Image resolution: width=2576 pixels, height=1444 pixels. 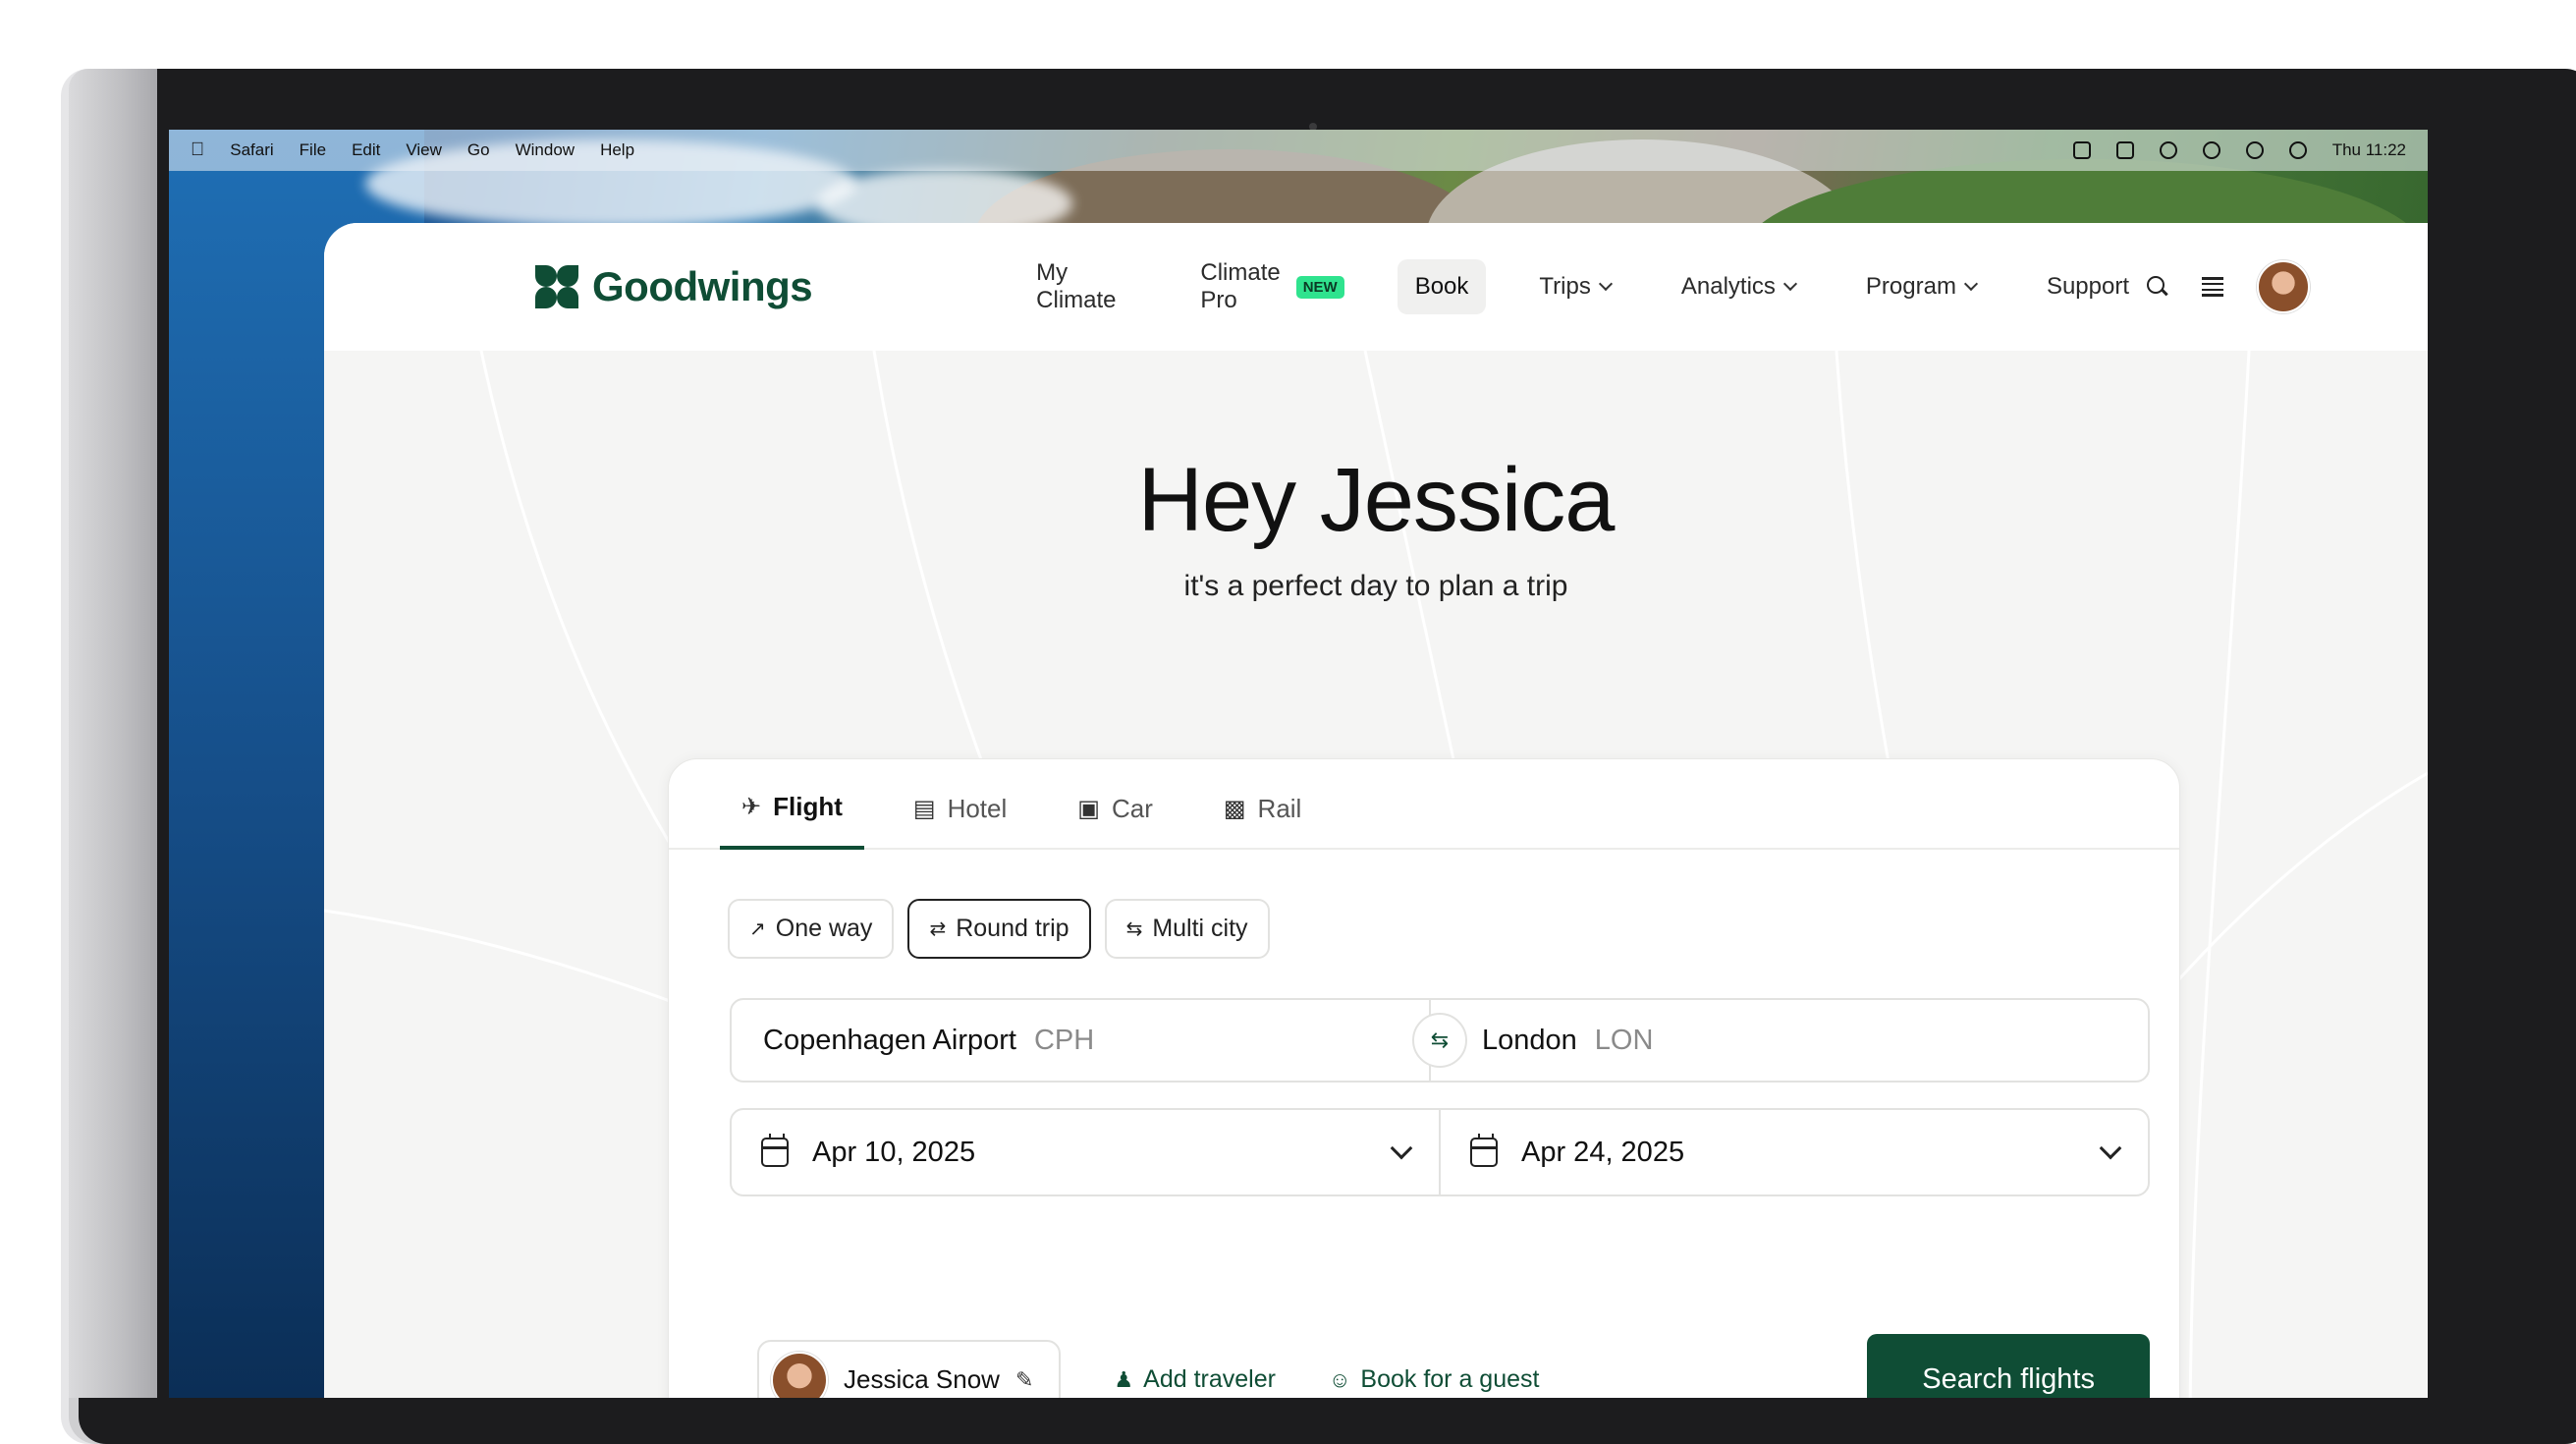 I want to click on add-traveler-label: Add traveler, so click(x=1209, y=1379).